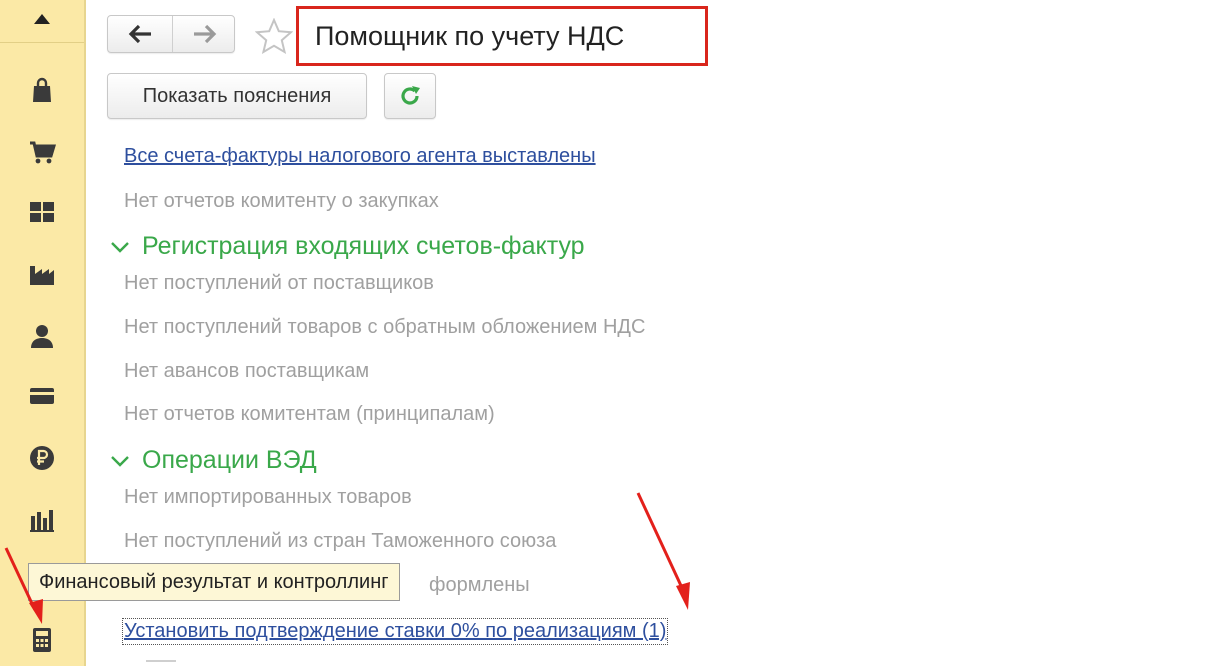  What do you see at coordinates (42, 90) in the screenshot?
I see `bag-icon` at bounding box center [42, 90].